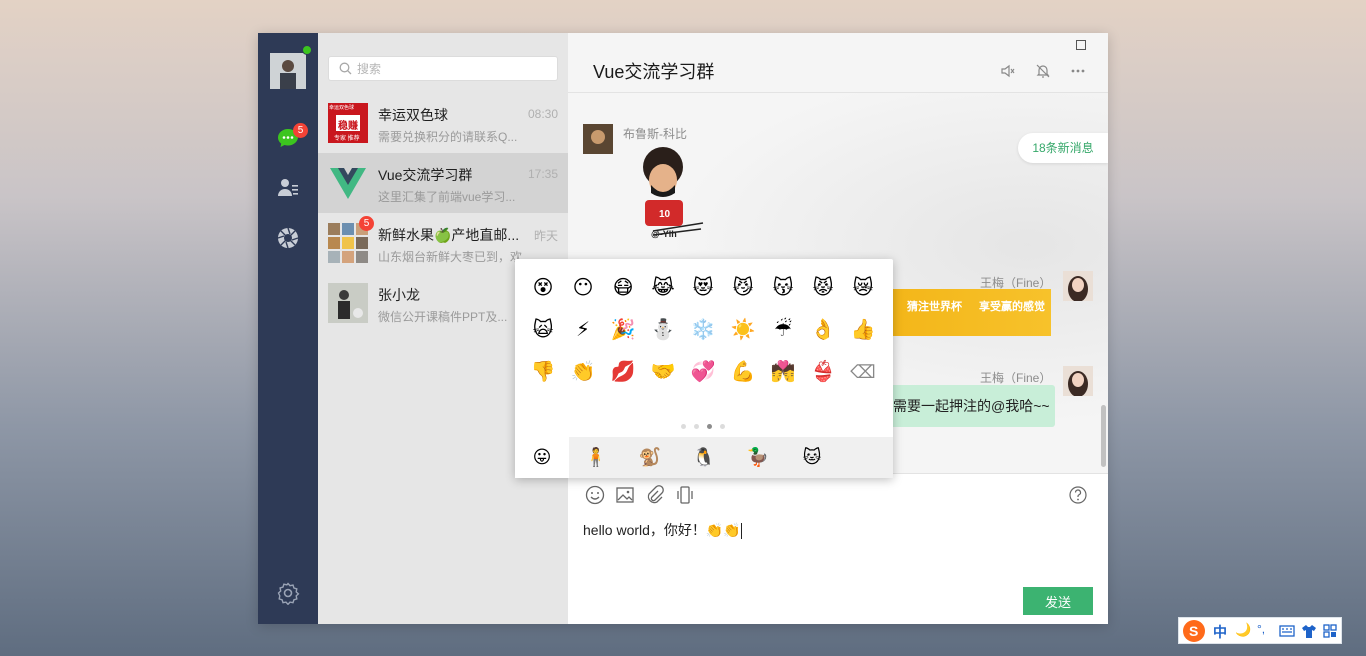 The image size is (1366, 656). I want to click on sogou-logo-icon: S, so click(1194, 633).